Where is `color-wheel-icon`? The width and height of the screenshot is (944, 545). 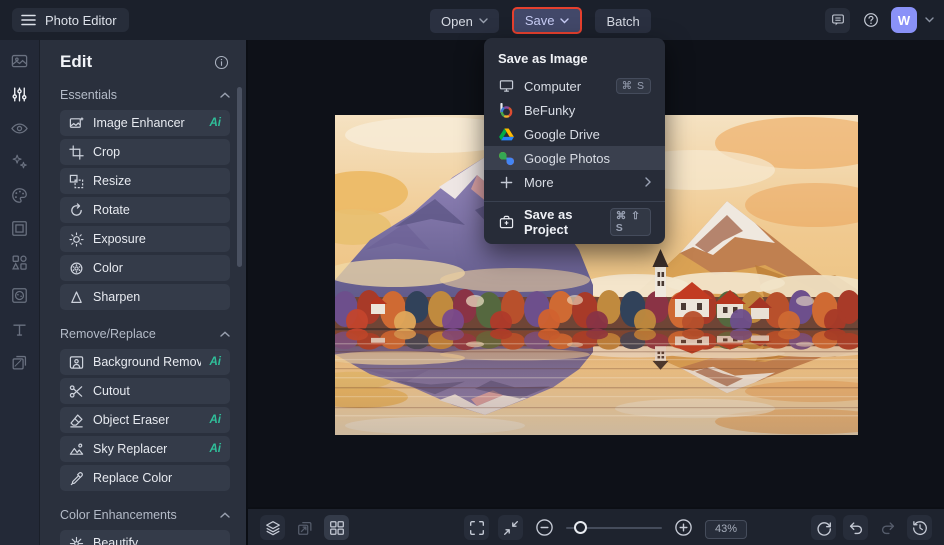 color-wheel-icon is located at coordinates (76, 268).